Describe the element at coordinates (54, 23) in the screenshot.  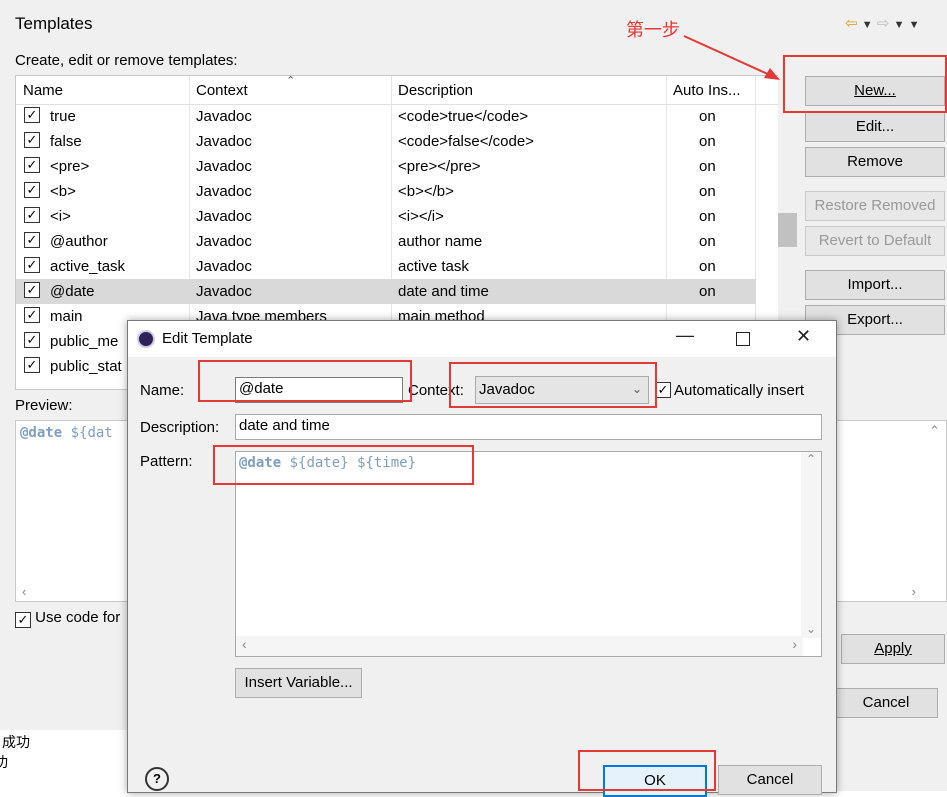
I see `page-title: Templates` at that location.